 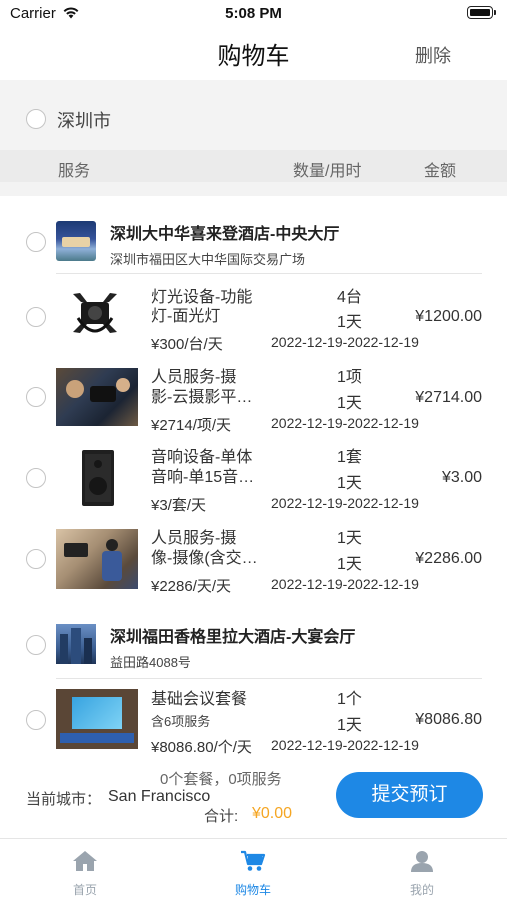 I want to click on item-amount: ¥3.00, so click(x=461, y=477).